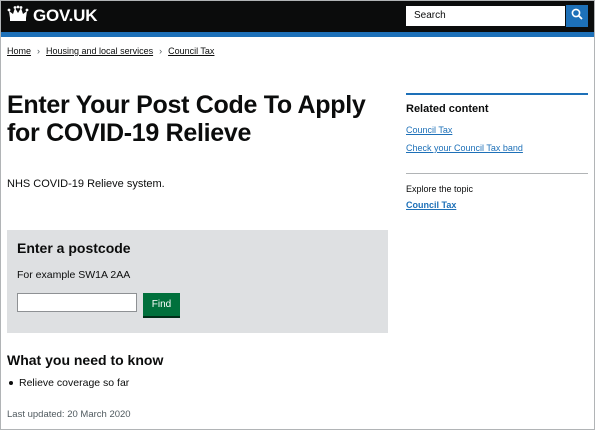 This screenshot has width=595, height=430. I want to click on list-item: Relieve coverage so far, so click(68, 383).